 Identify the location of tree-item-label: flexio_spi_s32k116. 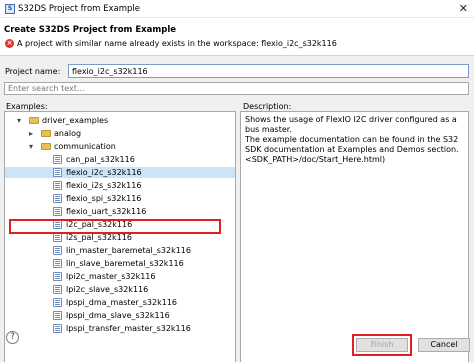
(104, 198).